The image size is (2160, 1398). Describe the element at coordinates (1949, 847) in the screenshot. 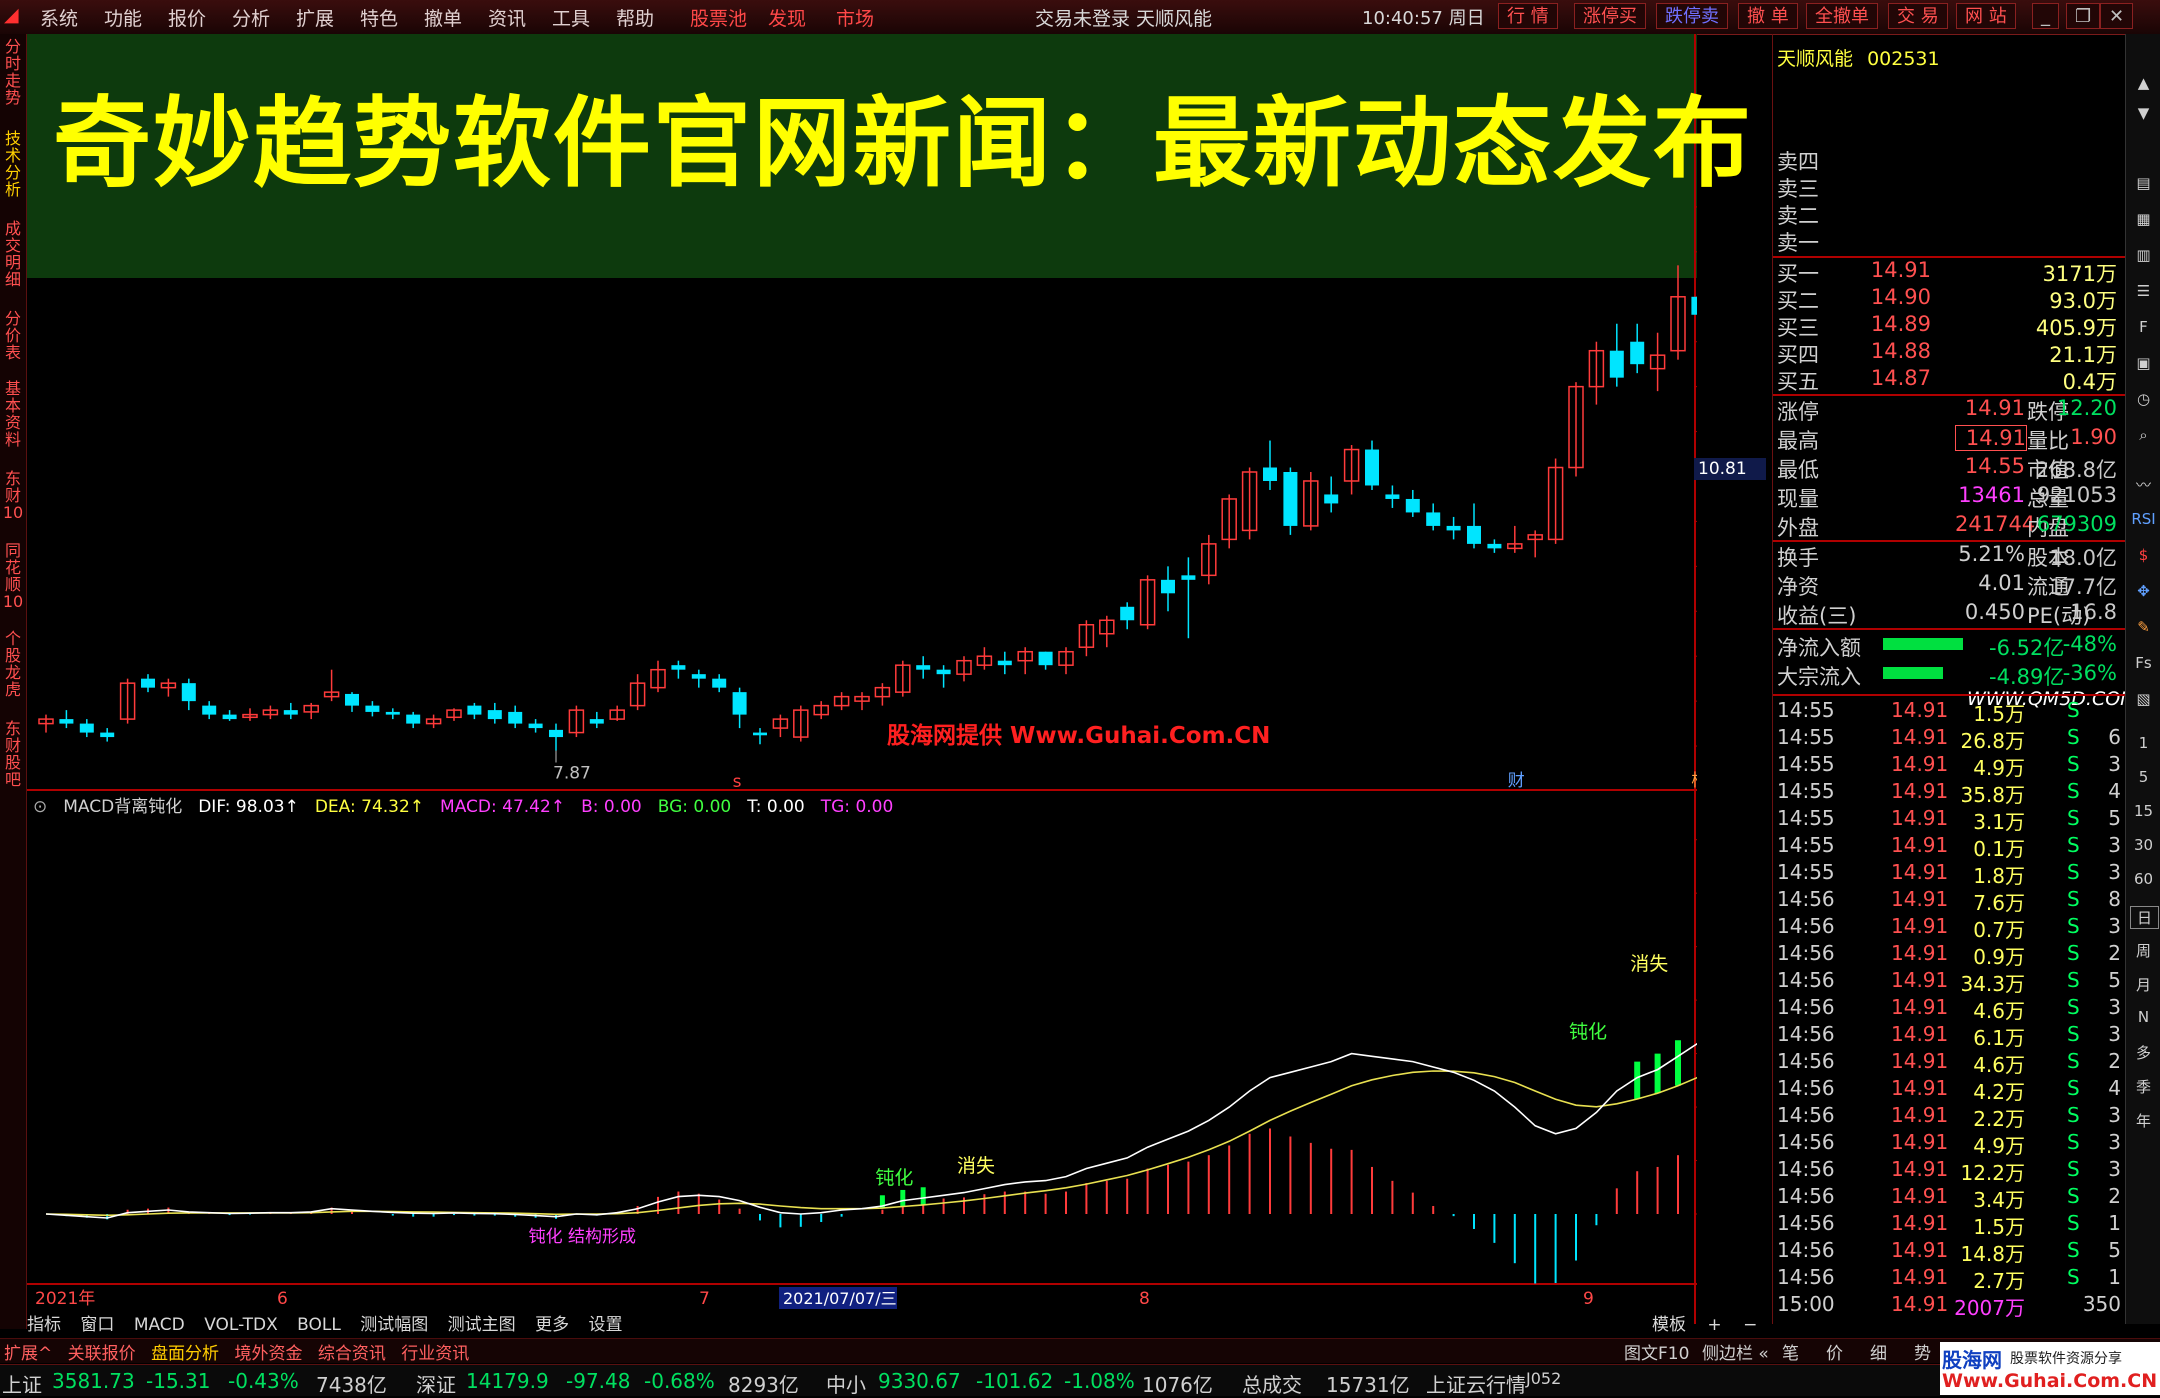

I see `tick-row: 14:55 14.91 0.1万 S 3` at that location.